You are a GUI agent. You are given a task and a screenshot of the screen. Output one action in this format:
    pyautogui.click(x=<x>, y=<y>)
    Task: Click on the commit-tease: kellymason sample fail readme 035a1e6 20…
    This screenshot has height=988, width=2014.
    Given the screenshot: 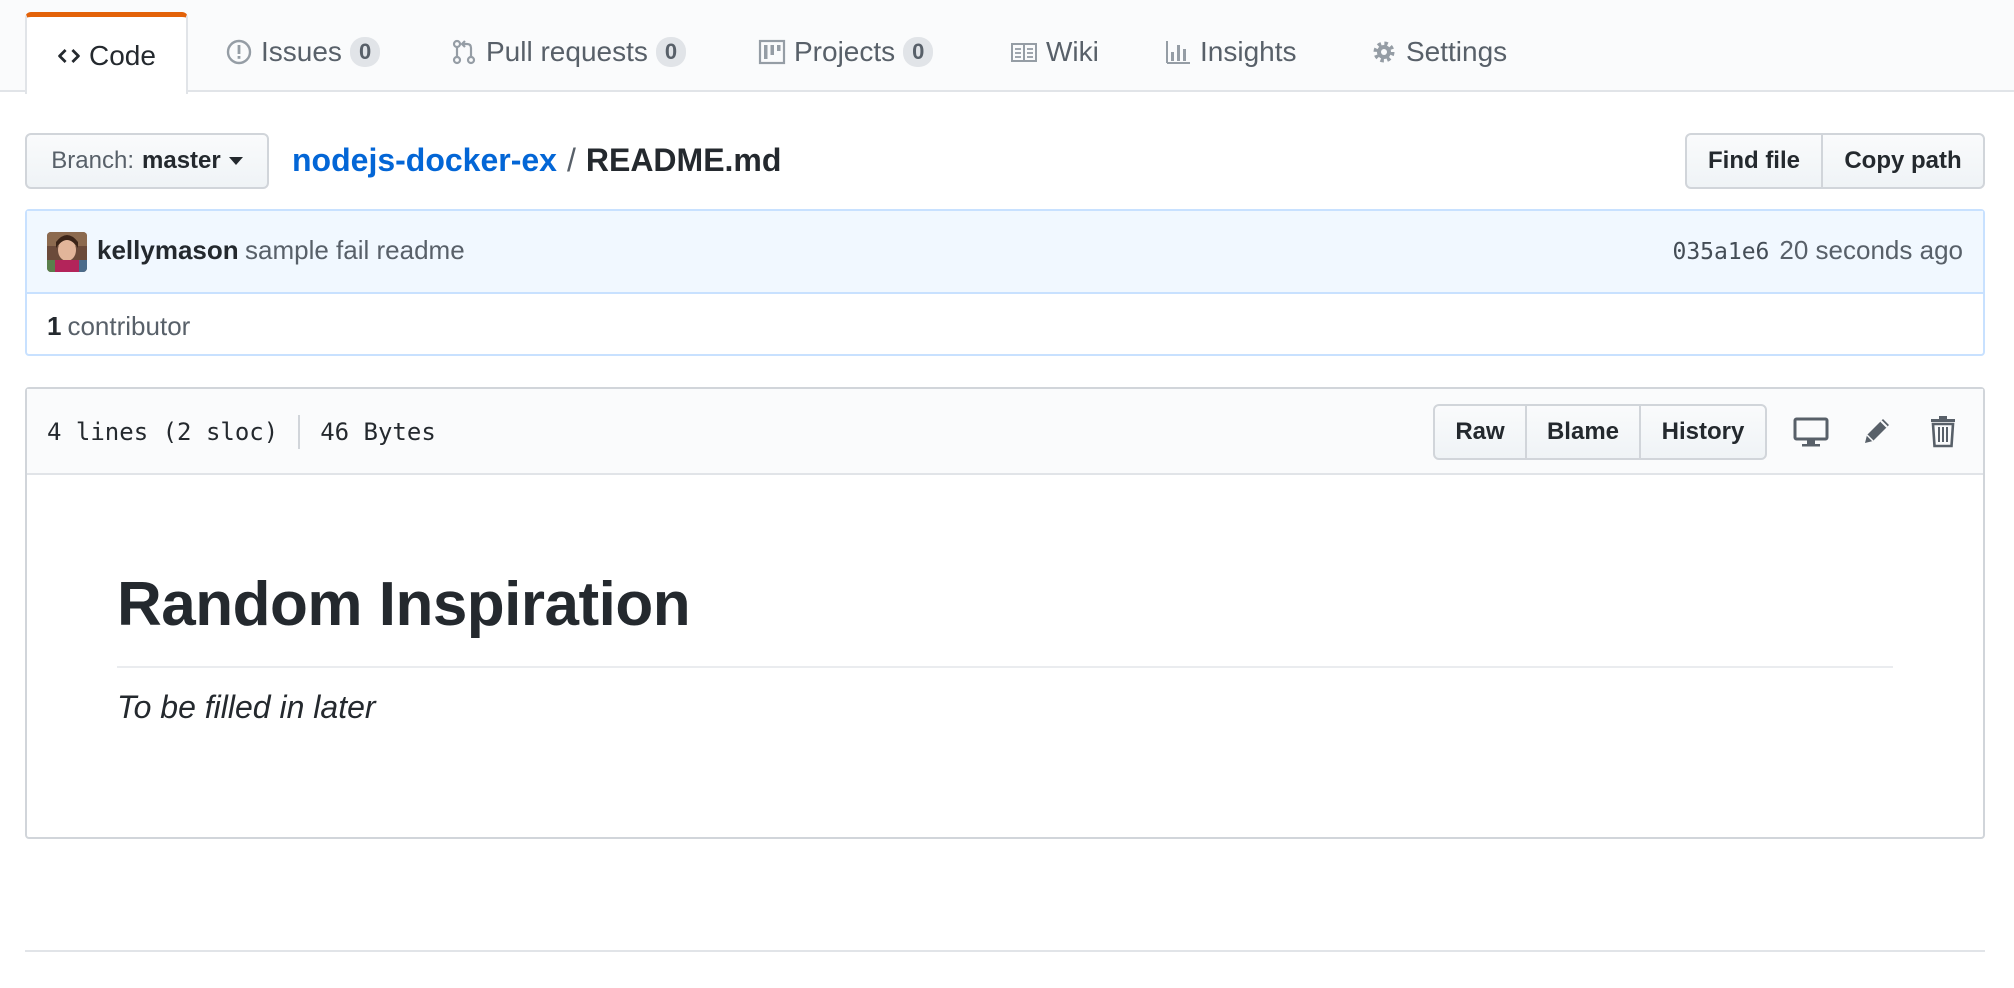 What is the action you would take?
    pyautogui.click(x=1005, y=282)
    